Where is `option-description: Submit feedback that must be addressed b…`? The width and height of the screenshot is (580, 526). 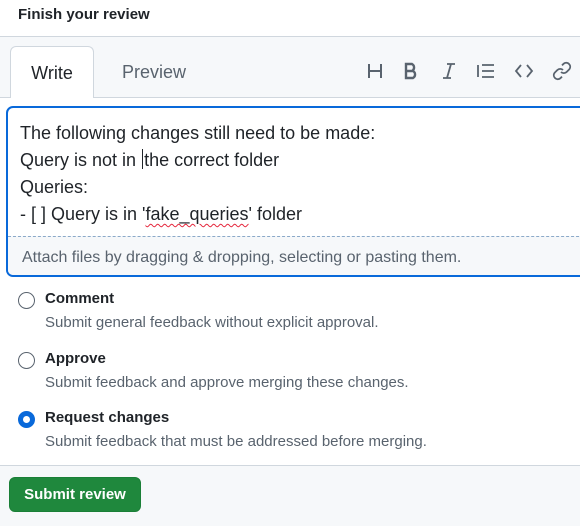 option-description: Submit feedback that must be addressed b… is located at coordinates (236, 441).